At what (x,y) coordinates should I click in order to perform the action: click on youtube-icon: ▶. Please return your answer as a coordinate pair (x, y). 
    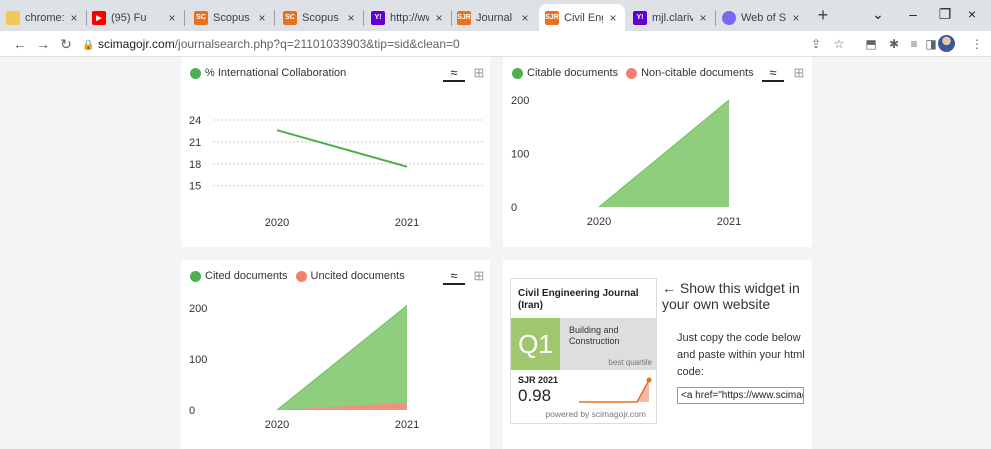
    Looking at the image, I should click on (99, 17).